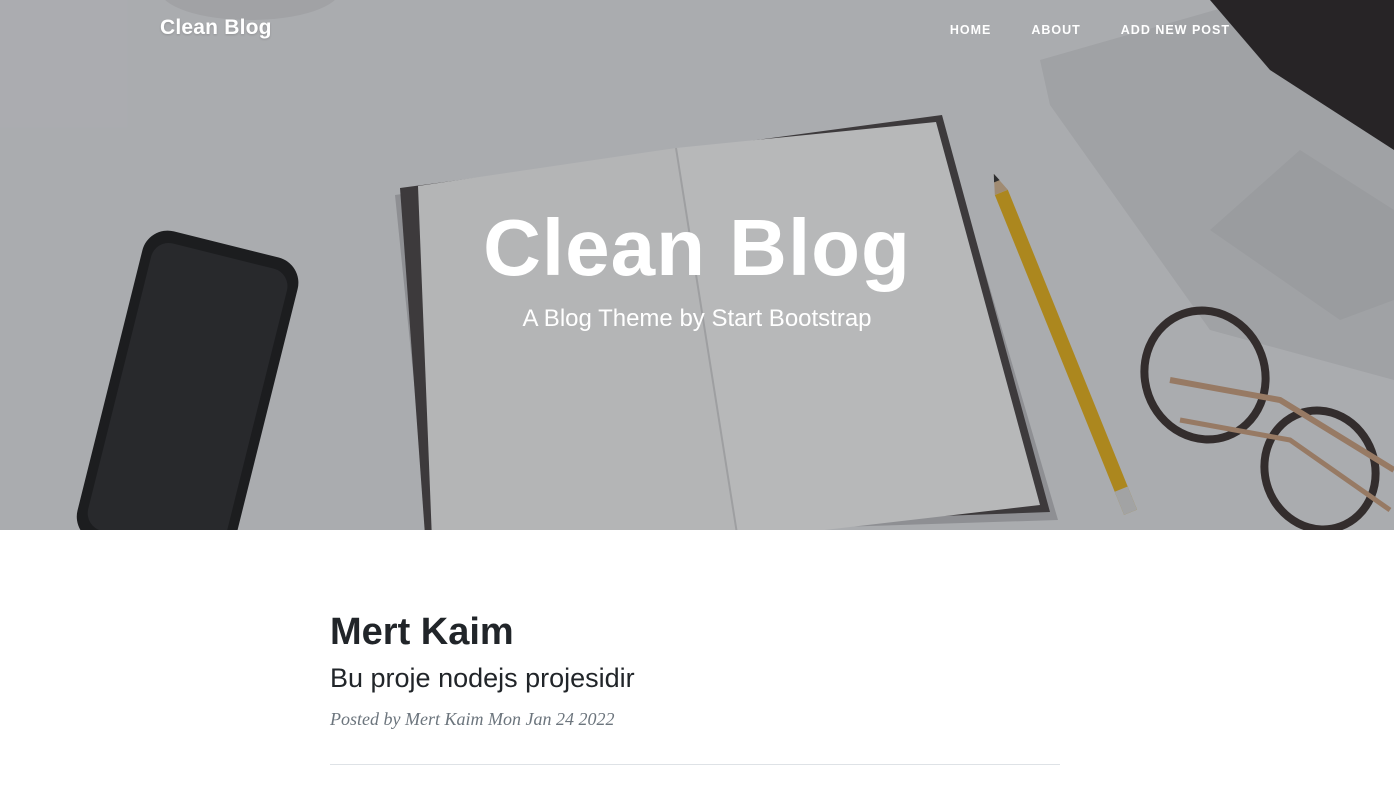 This screenshot has height=798, width=1394. What do you see at coordinates (1055, 30) in the screenshot?
I see `nav-link-about: ABOUT` at bounding box center [1055, 30].